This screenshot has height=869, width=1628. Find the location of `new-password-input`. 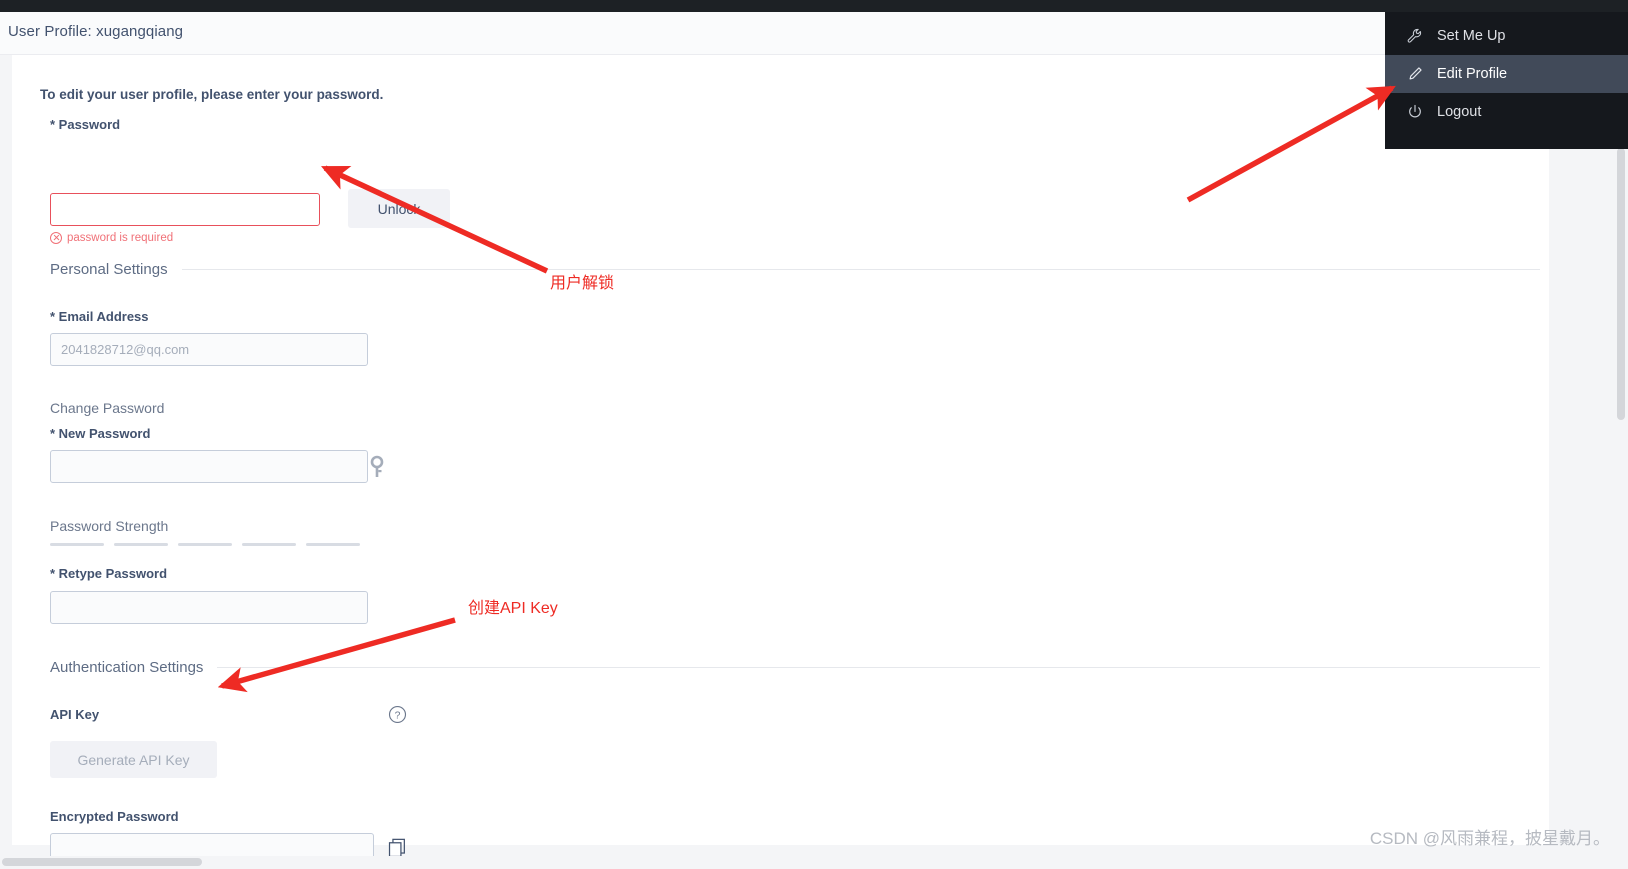

new-password-input is located at coordinates (209, 466).